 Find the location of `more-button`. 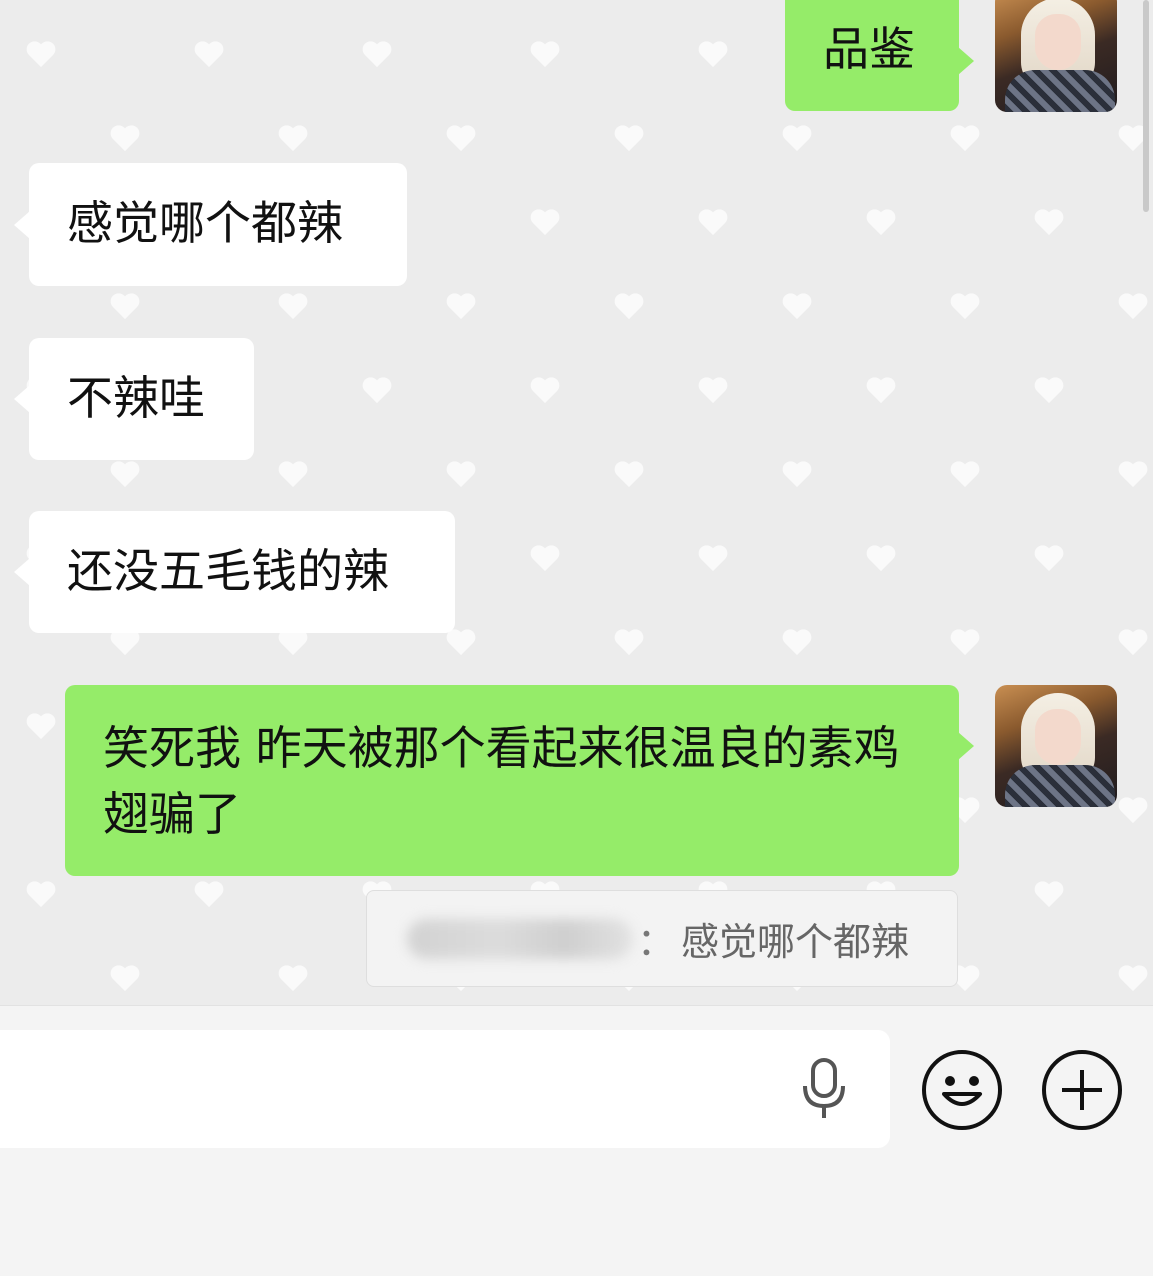

more-button is located at coordinates (1082, 1090).